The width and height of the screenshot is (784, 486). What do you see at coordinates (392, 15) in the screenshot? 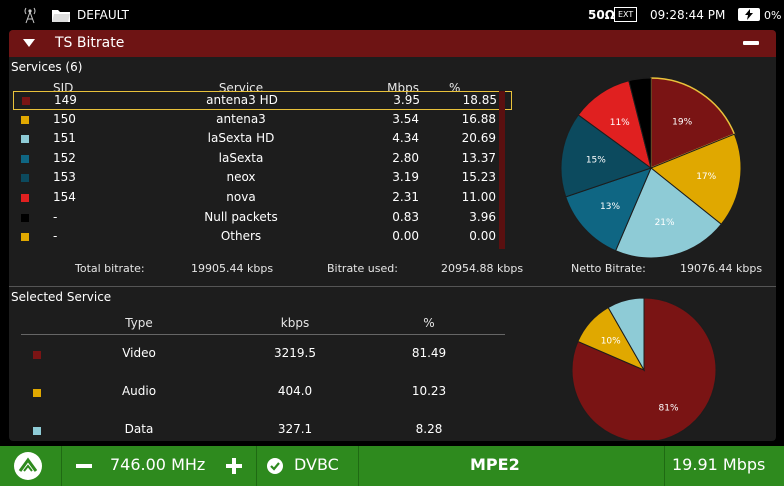
I see `status-bar: DEFAULT 50Ω EXT 09:28:44 PM 0%` at bounding box center [392, 15].